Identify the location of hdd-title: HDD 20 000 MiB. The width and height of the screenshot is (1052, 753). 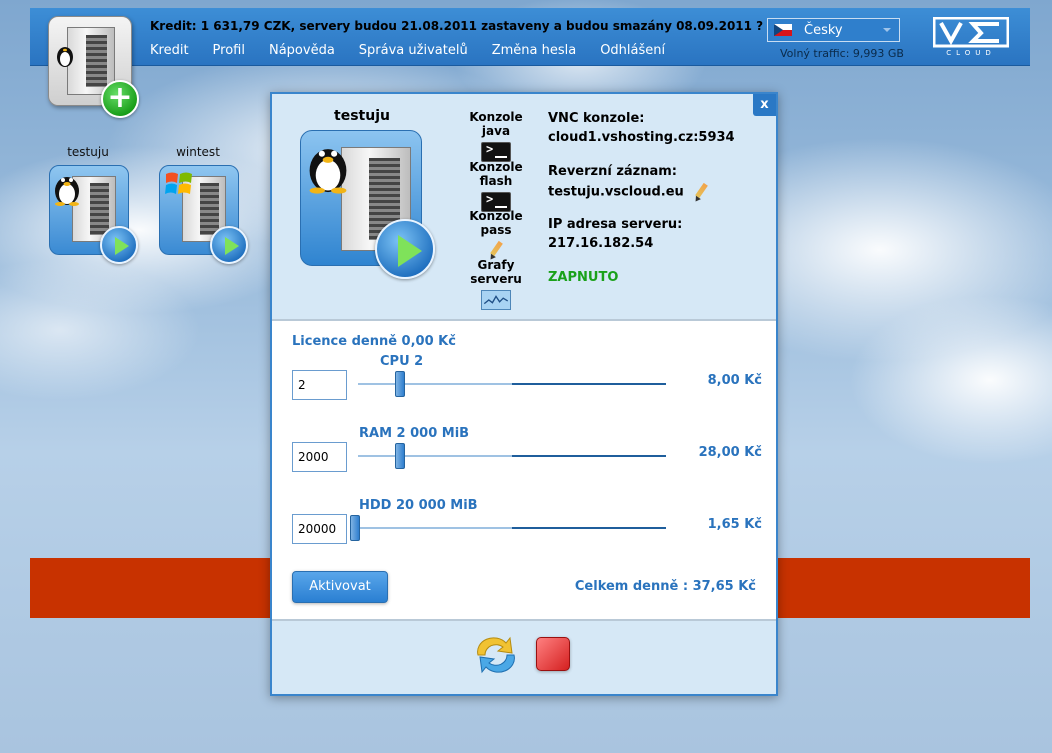
(418, 505).